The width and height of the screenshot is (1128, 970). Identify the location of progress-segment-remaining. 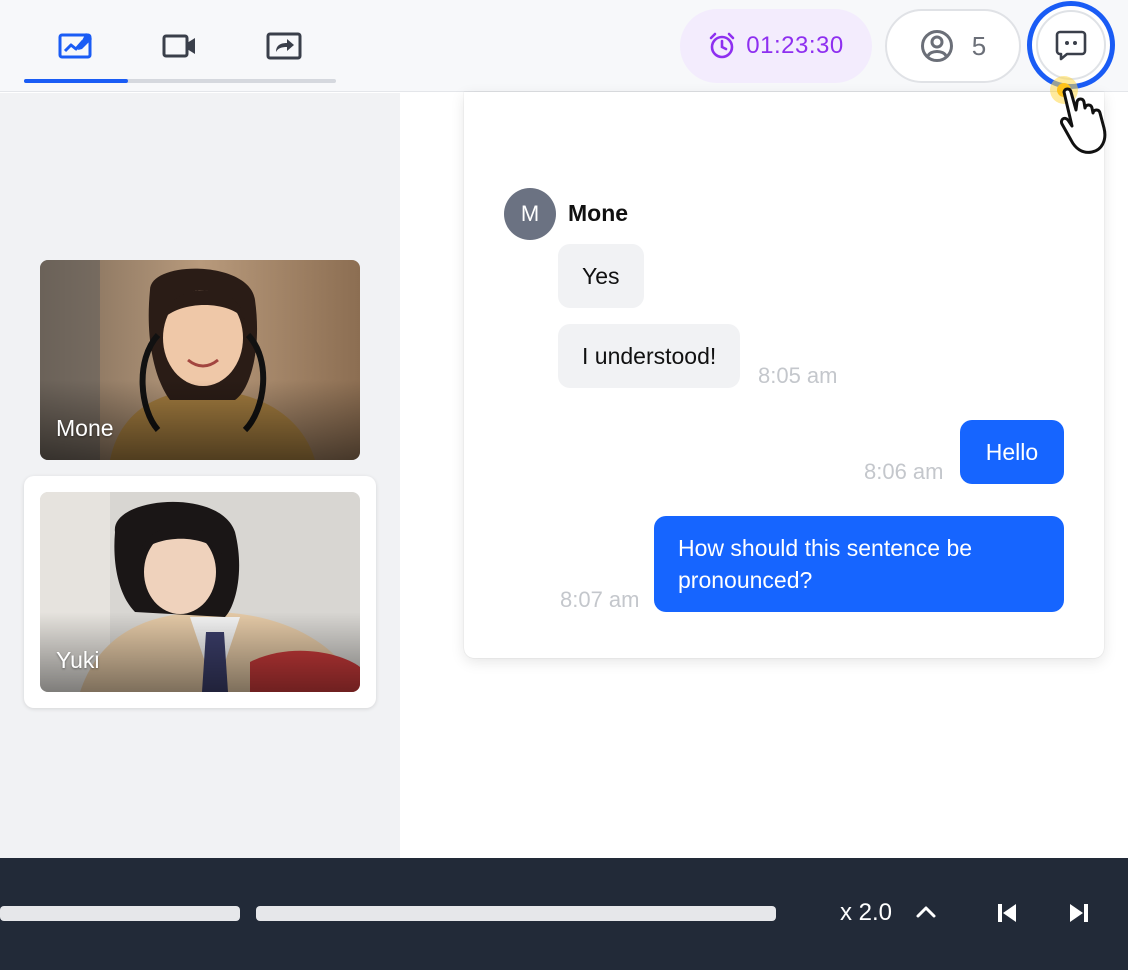
(516, 913).